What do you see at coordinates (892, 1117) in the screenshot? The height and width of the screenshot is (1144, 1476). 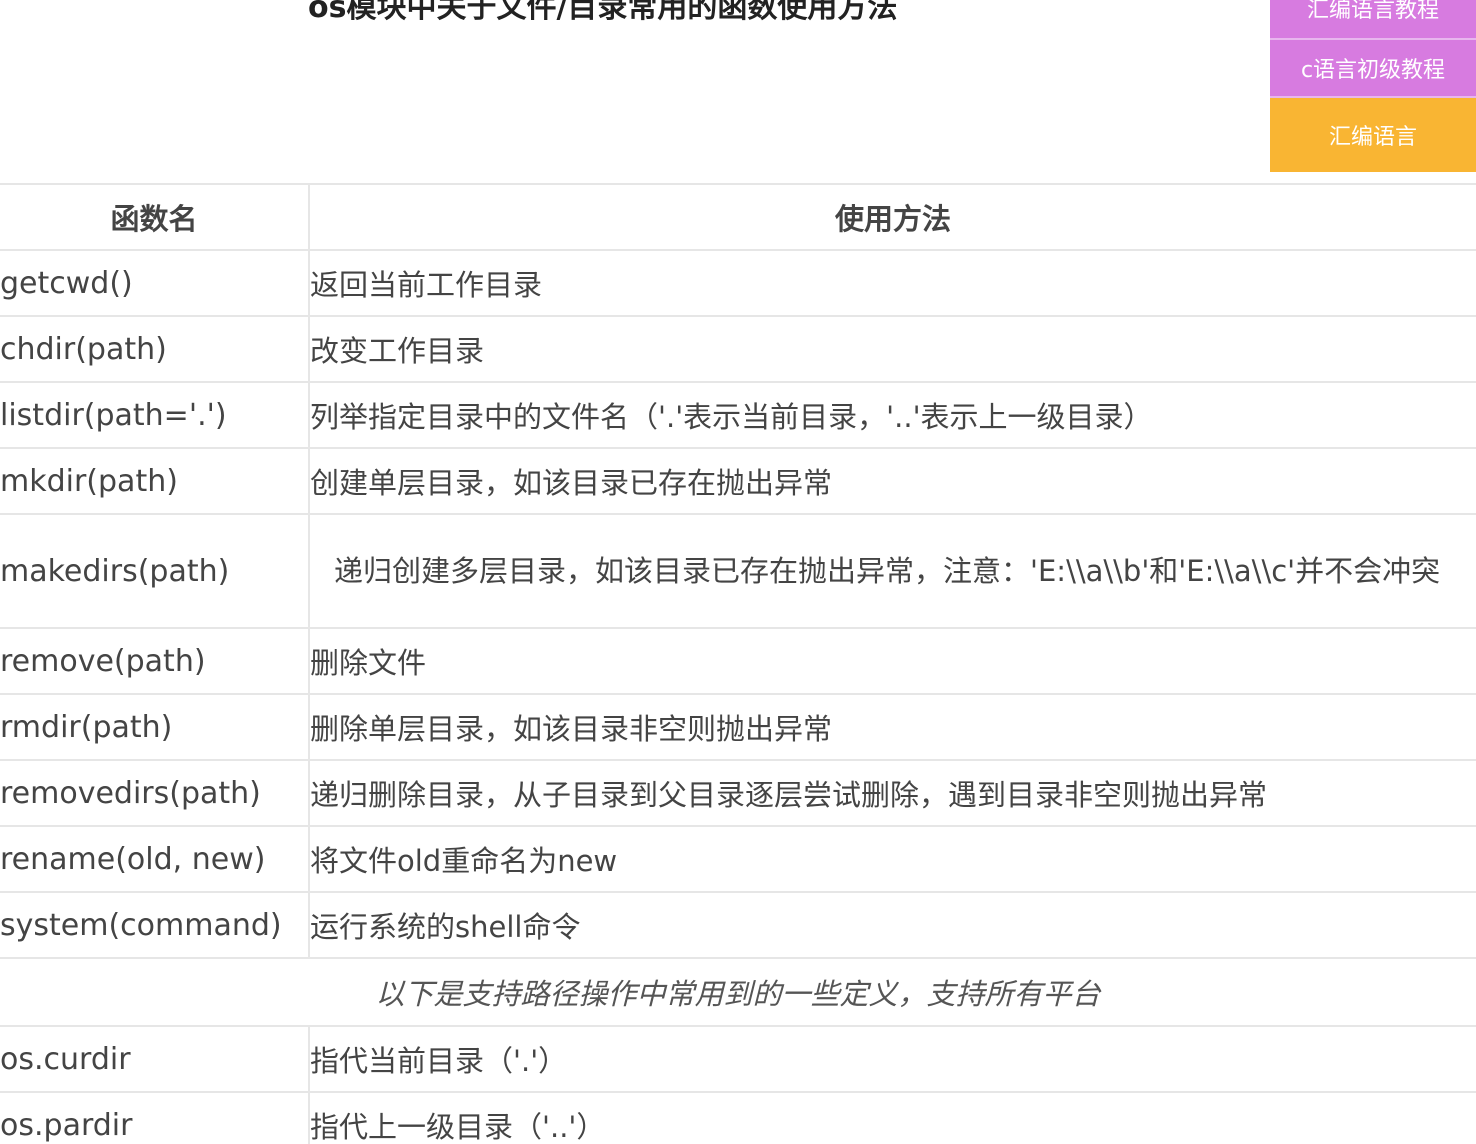 I see `function-desc-cell: 指代上一级目录（'..'）` at bounding box center [892, 1117].